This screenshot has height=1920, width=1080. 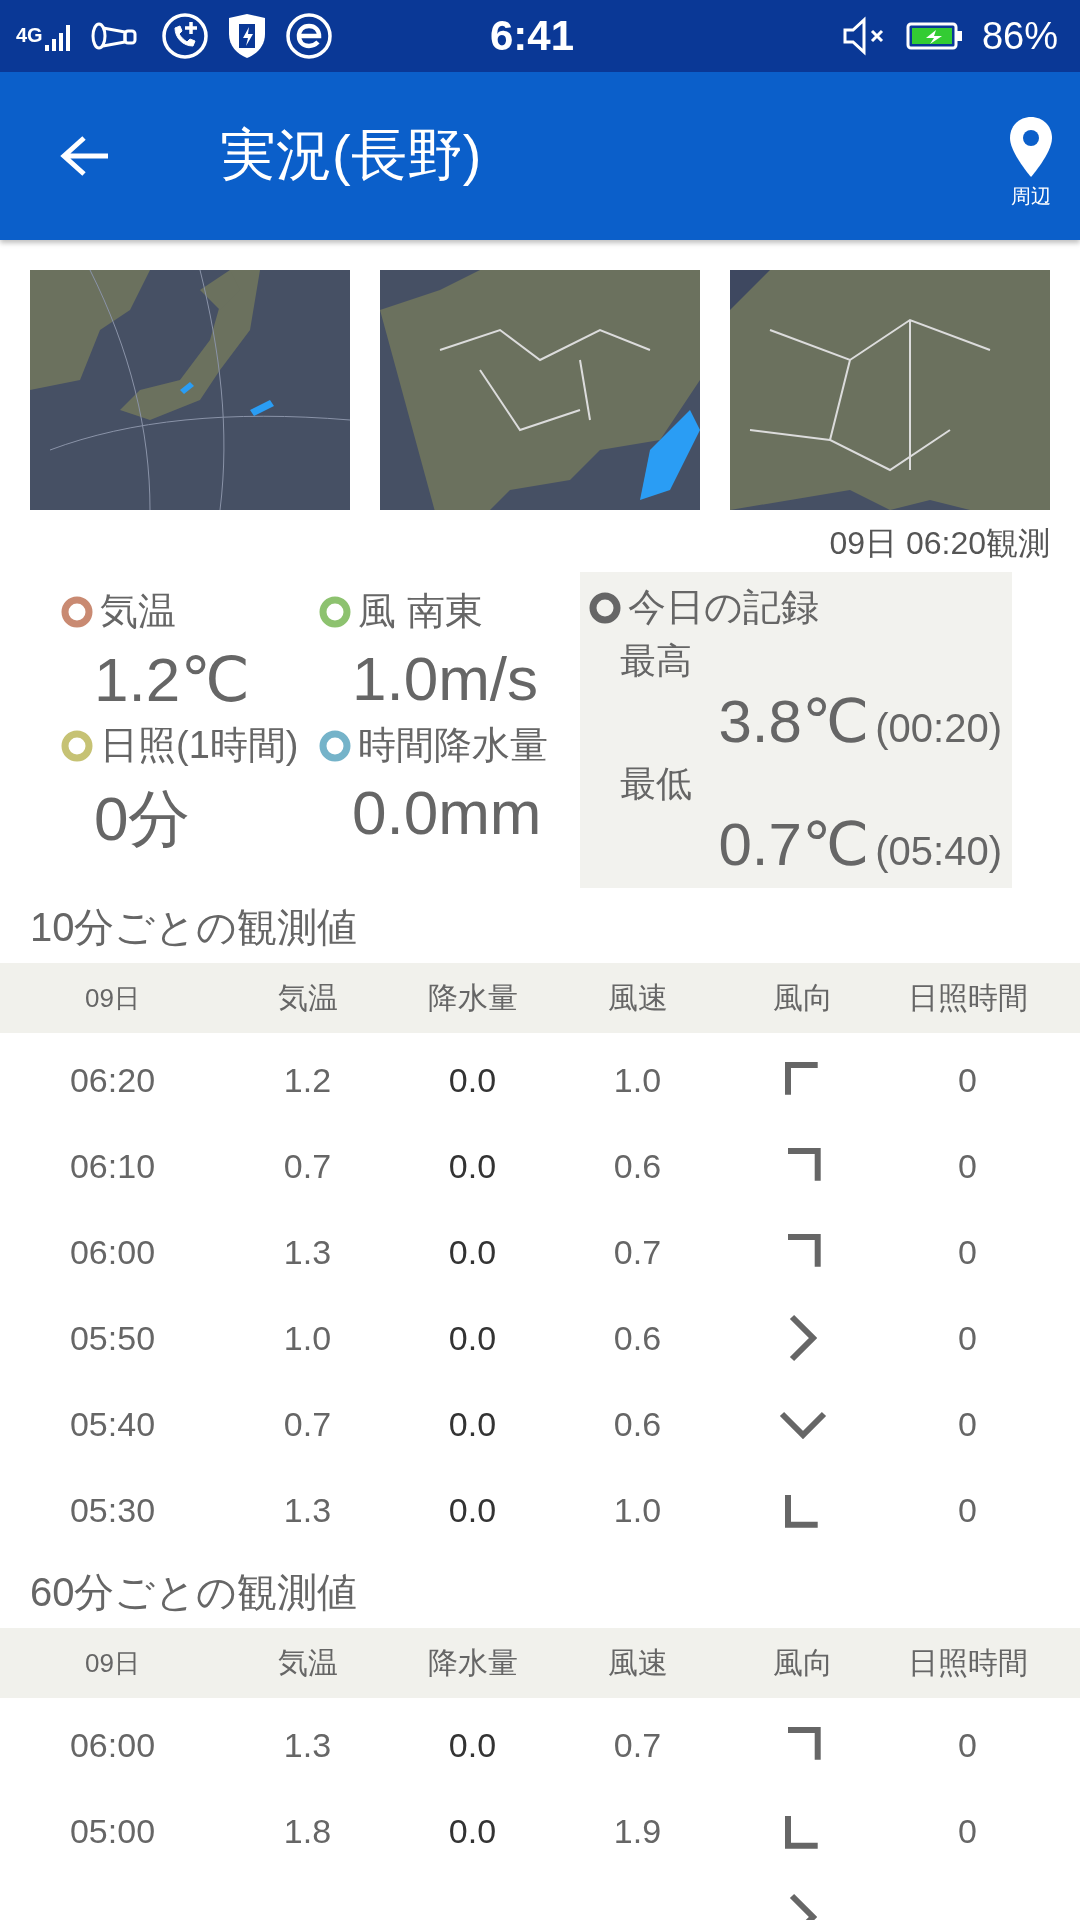 I want to click on phone-plus-icon, so click(x=184, y=36).